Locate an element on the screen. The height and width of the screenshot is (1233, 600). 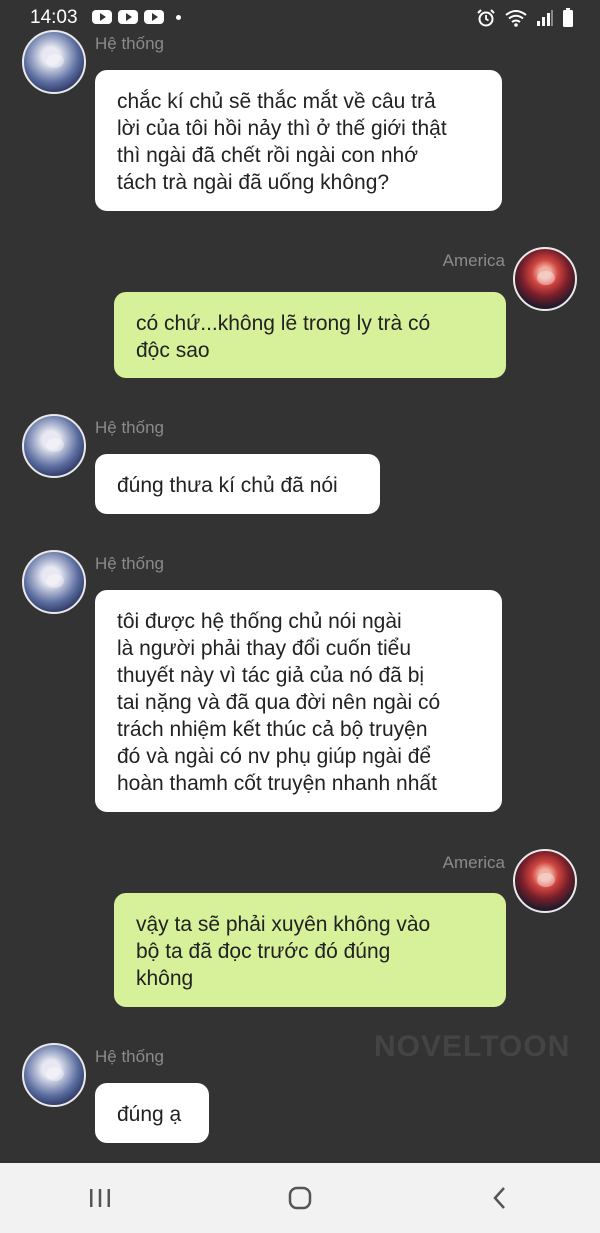
home-button is located at coordinates (300, 1198).